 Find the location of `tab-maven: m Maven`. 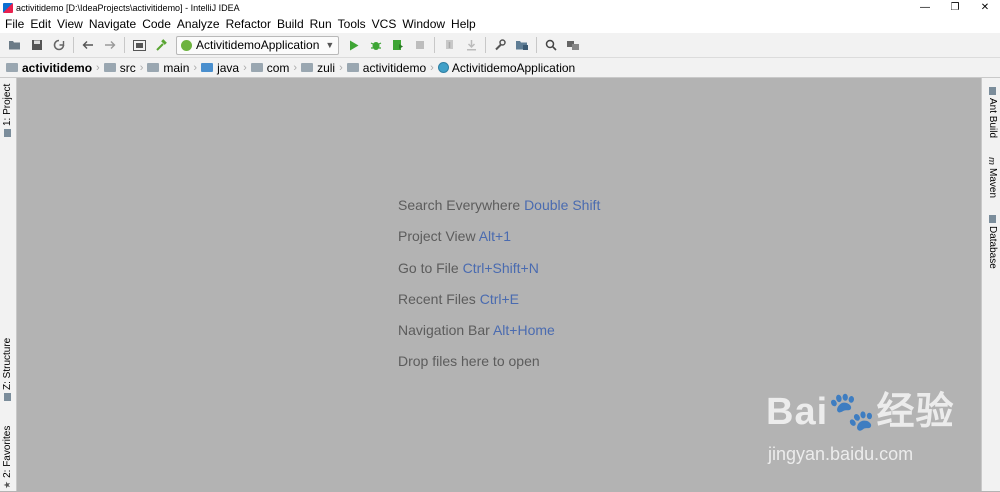

tab-maven: m Maven is located at coordinates (992, 176).